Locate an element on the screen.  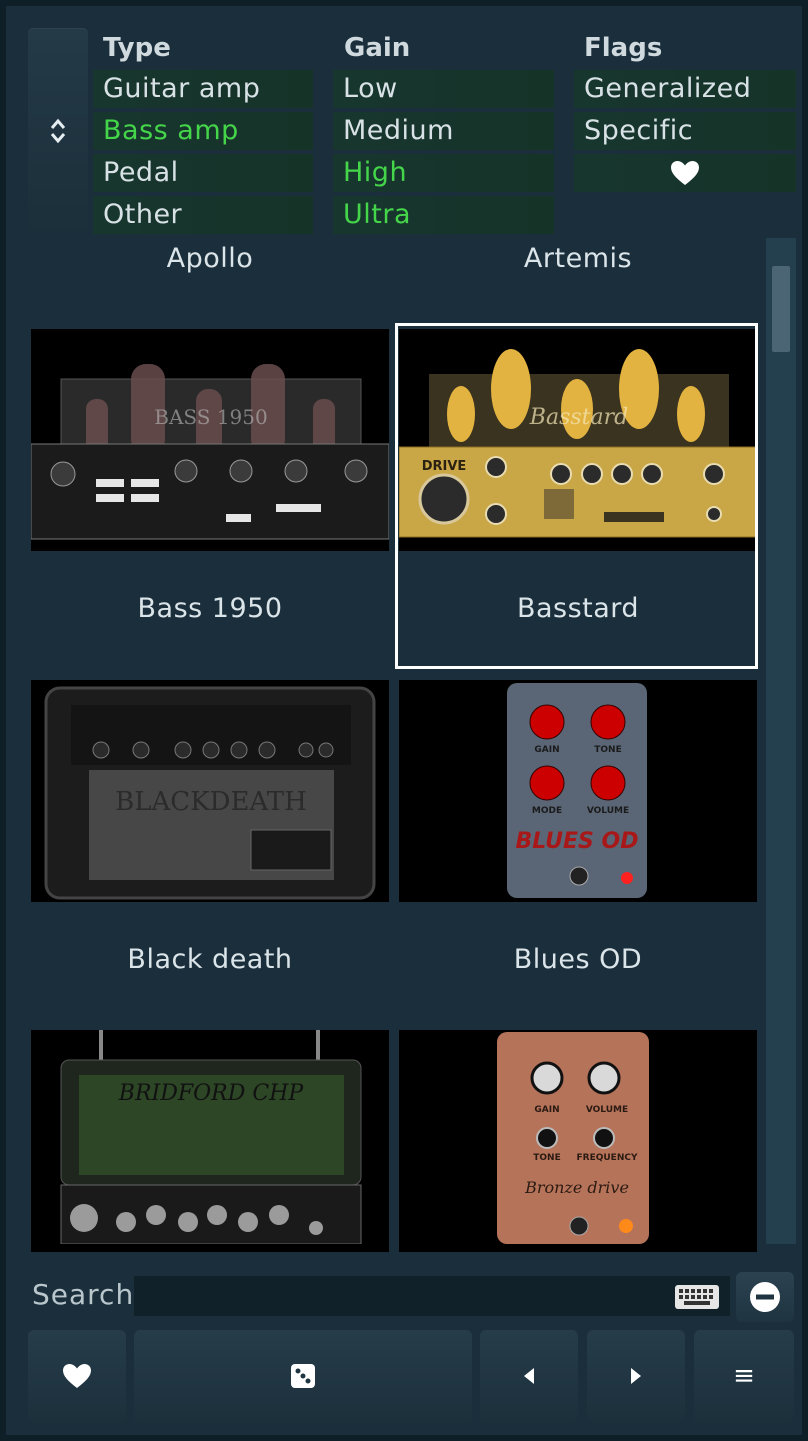
filter-other: Other is located at coordinates (203, 215).